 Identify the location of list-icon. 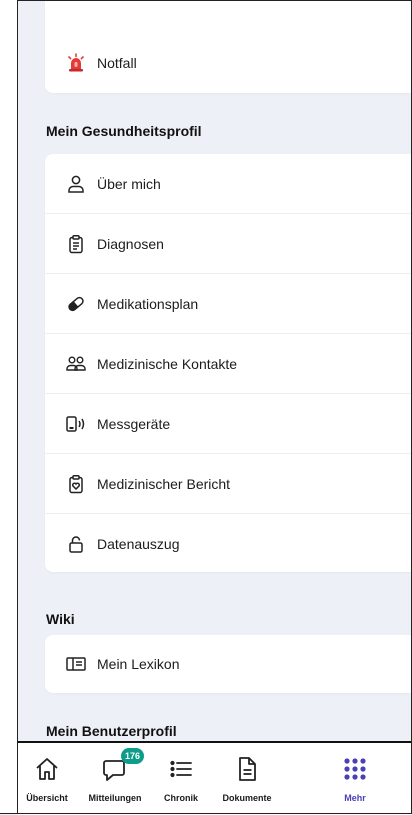
(181, 769).